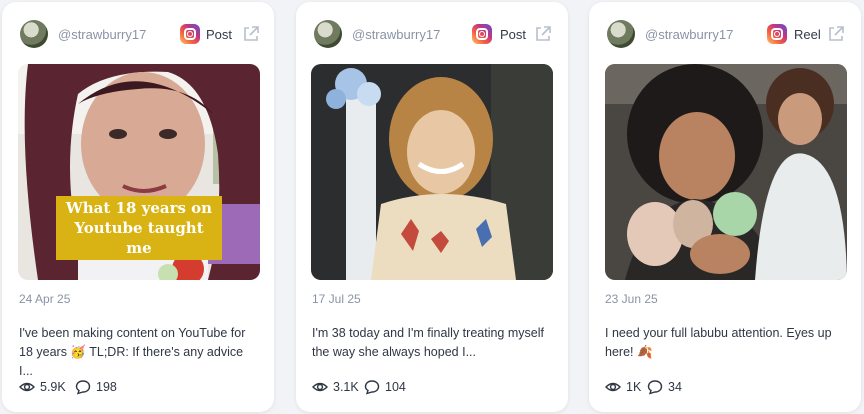  Describe the element at coordinates (634, 387) in the screenshot. I see `views-count: 1K` at that location.